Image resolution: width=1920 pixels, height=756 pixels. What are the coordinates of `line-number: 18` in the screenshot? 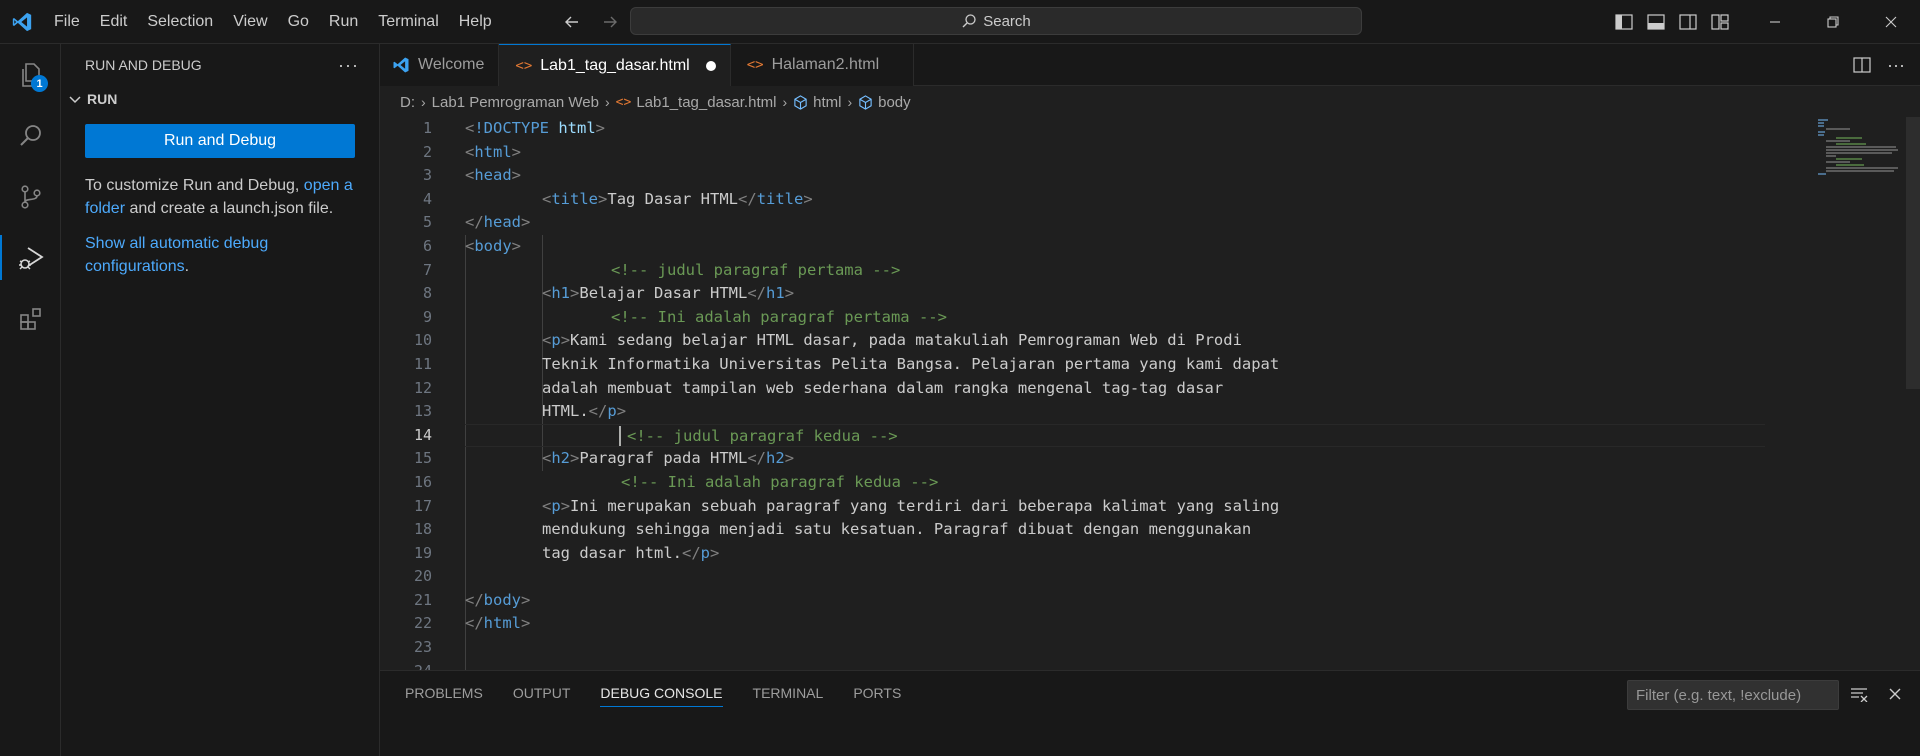 It's located at (422, 529).